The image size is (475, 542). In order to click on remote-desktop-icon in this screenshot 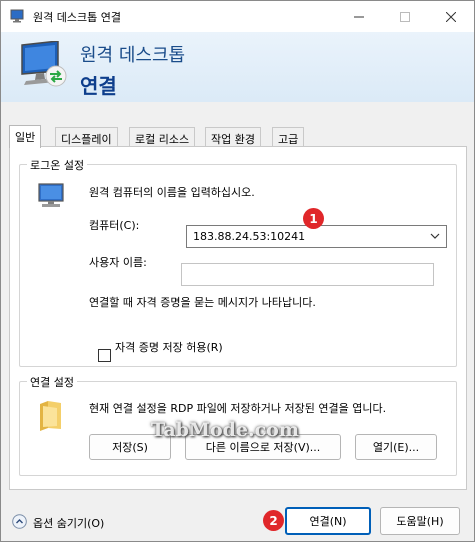, I will do `click(17, 16)`.